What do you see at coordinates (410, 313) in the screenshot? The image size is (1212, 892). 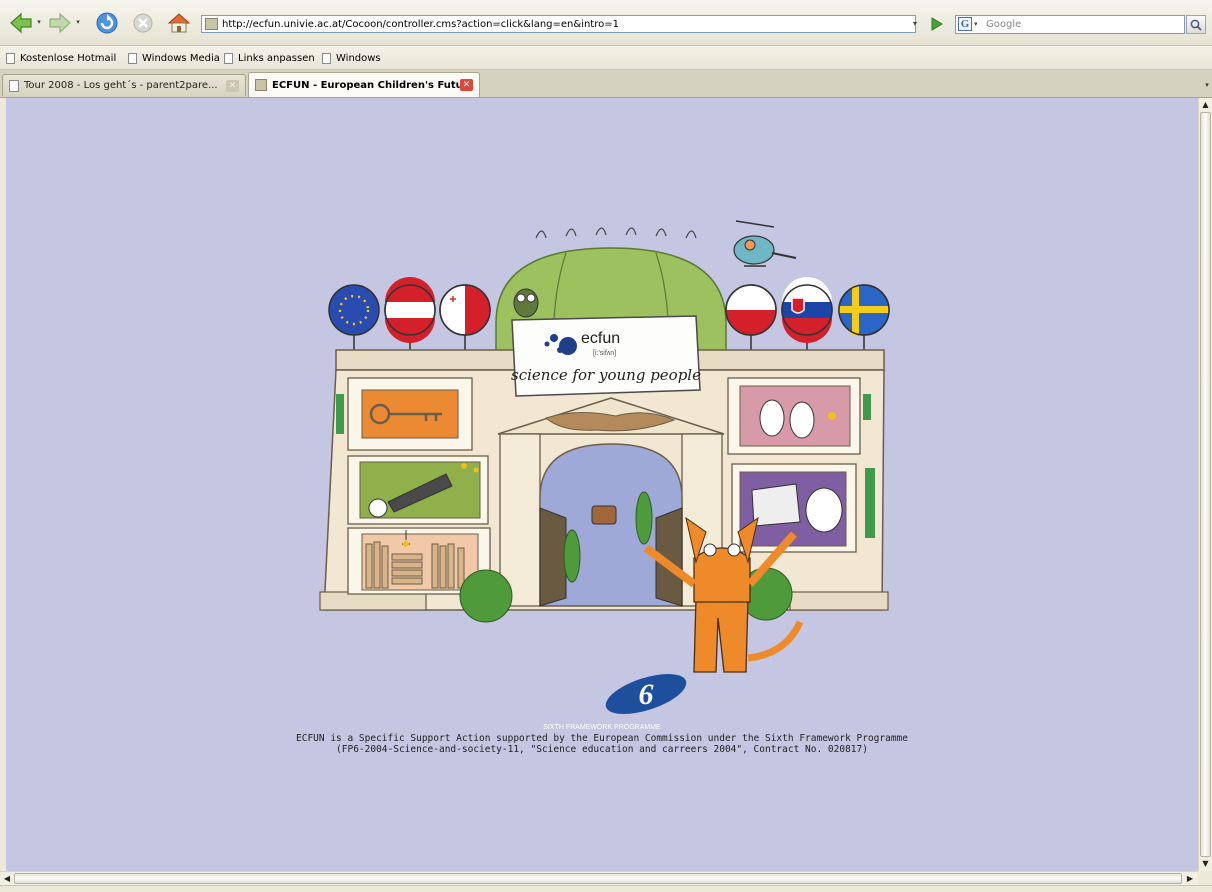 I see `flag-austria-icon` at bounding box center [410, 313].